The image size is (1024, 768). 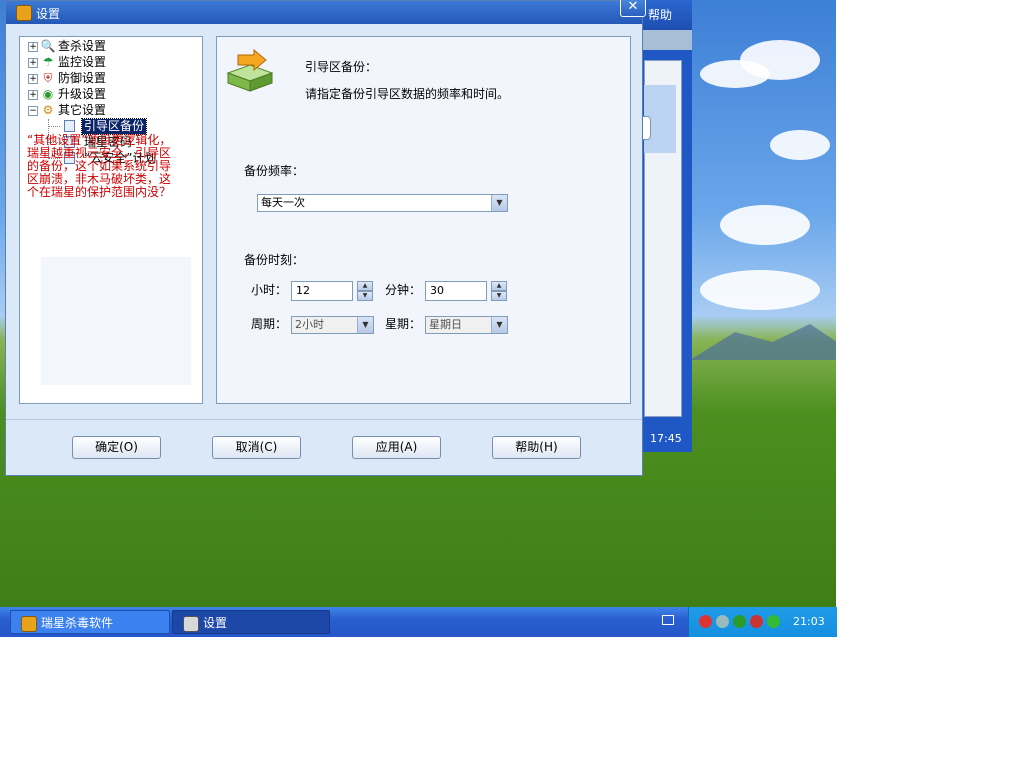 I want to click on mountain, so click(x=763, y=342).